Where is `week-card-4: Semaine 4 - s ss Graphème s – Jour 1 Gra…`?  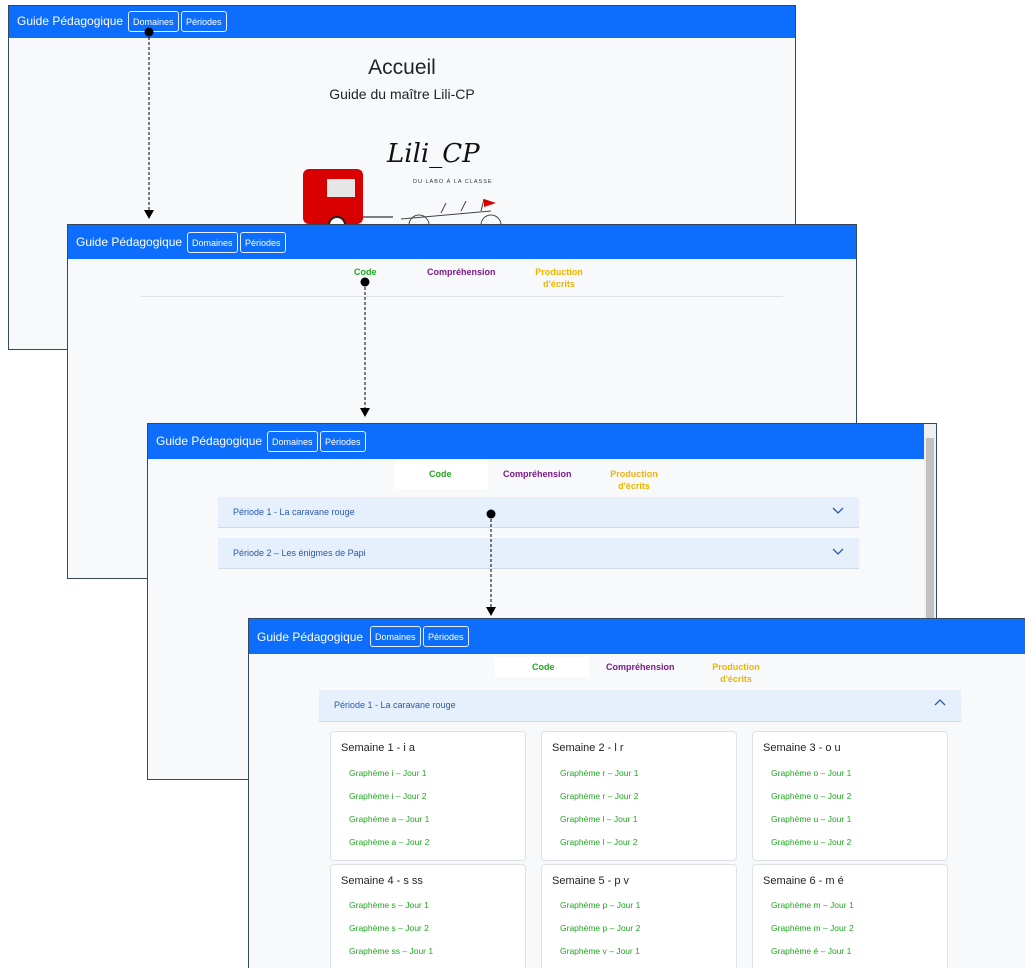 week-card-4: Semaine 4 - s ss Graphème s – Jour 1 Gra… is located at coordinates (428, 916).